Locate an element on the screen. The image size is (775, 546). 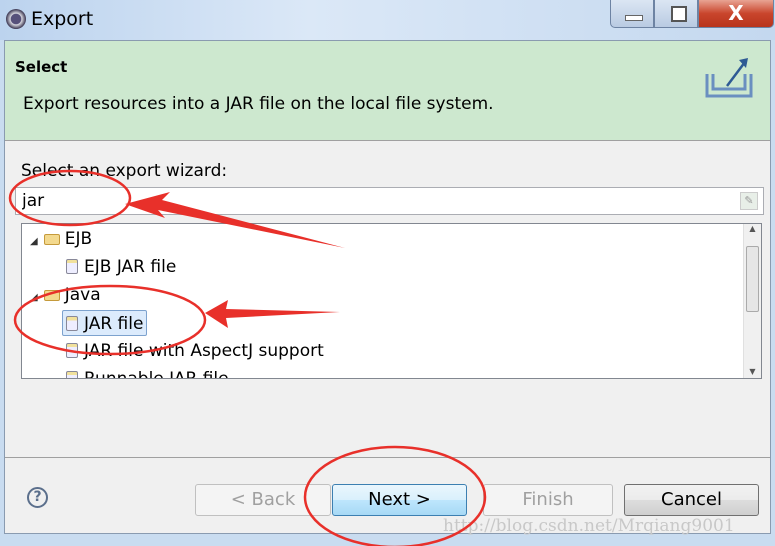
tree-label: JAR file with AspectJ support is located at coordinates (204, 351).